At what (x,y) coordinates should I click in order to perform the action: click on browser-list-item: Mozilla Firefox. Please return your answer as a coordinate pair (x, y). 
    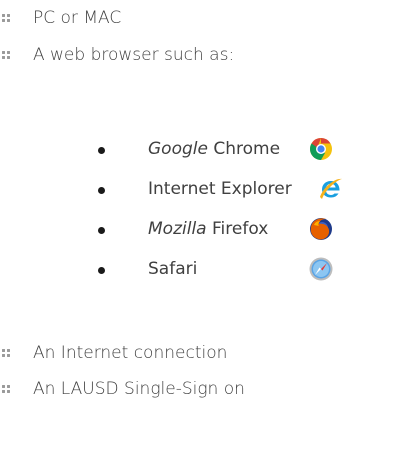
    Looking at the image, I should click on (248, 230).